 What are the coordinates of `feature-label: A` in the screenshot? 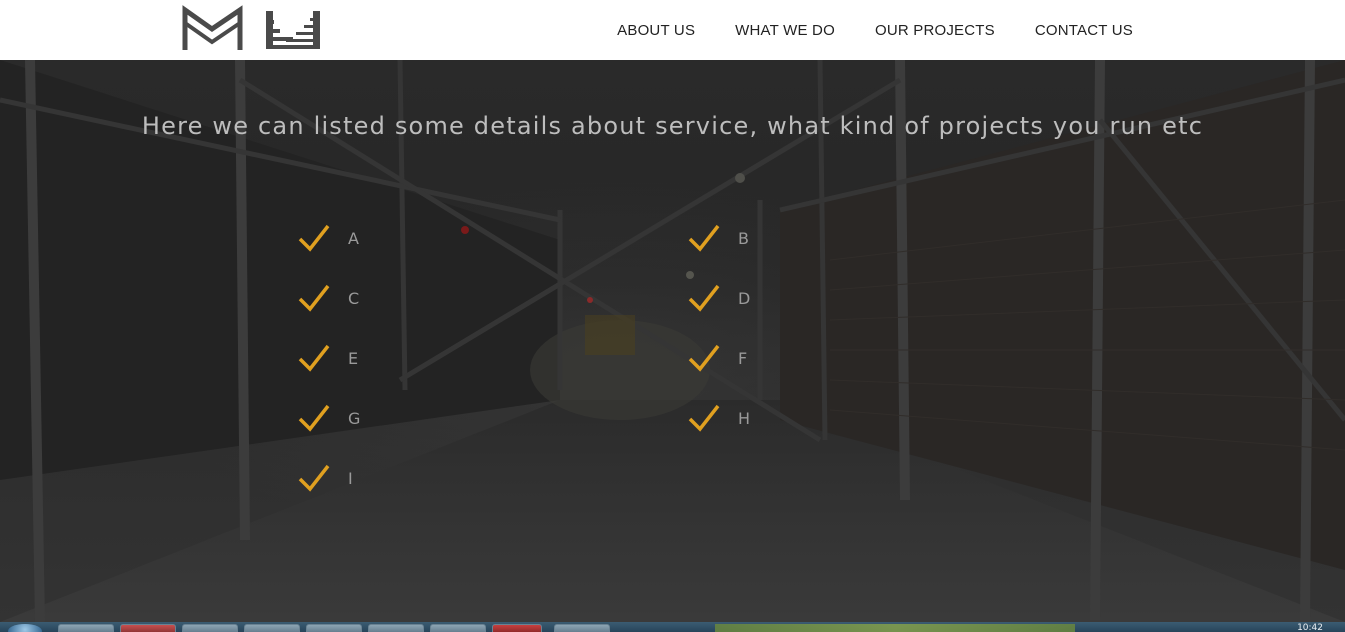 It's located at (353, 238).